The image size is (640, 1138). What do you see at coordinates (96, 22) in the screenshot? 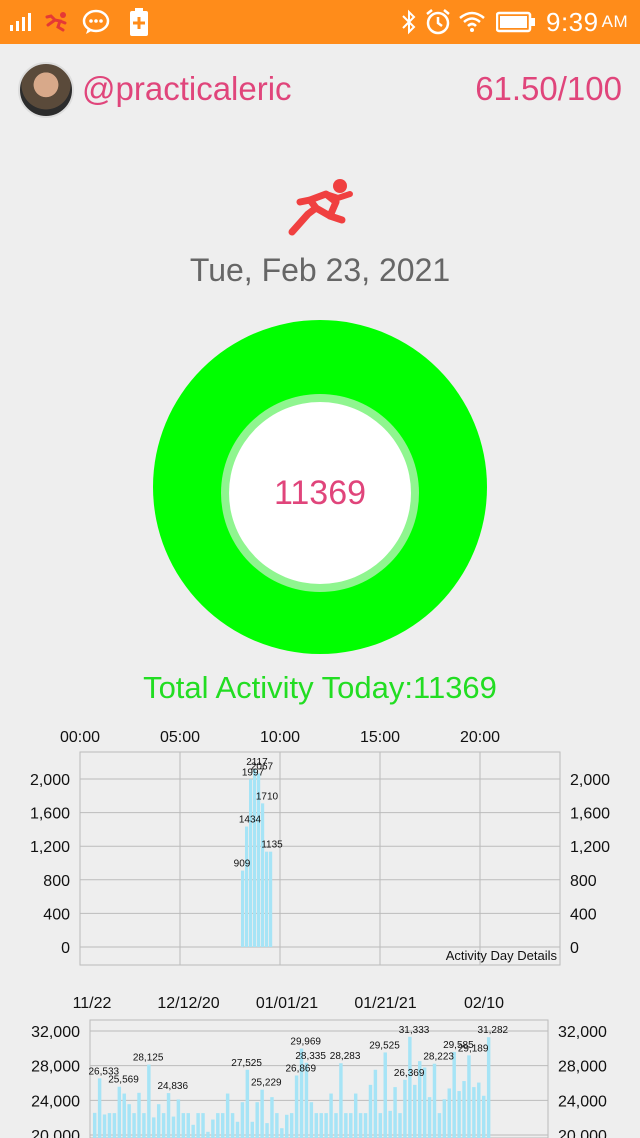
I see `chat-icon` at bounding box center [96, 22].